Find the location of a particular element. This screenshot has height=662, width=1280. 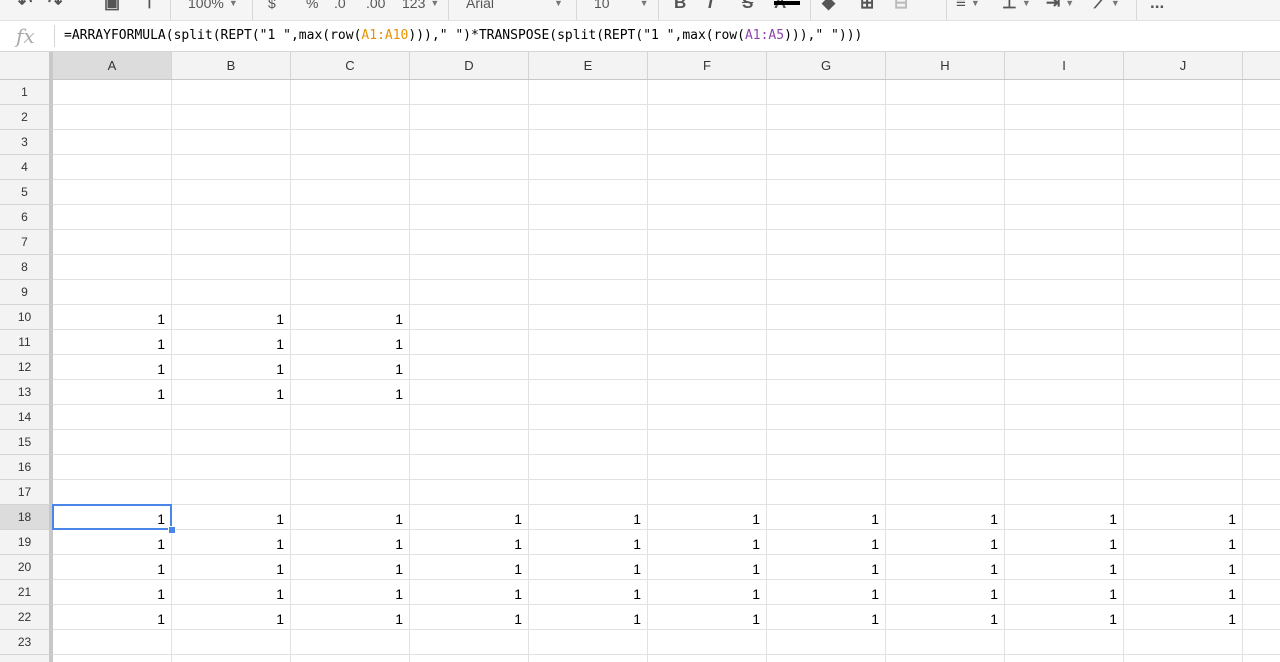

cell-h22: 1 is located at coordinates (945, 617).